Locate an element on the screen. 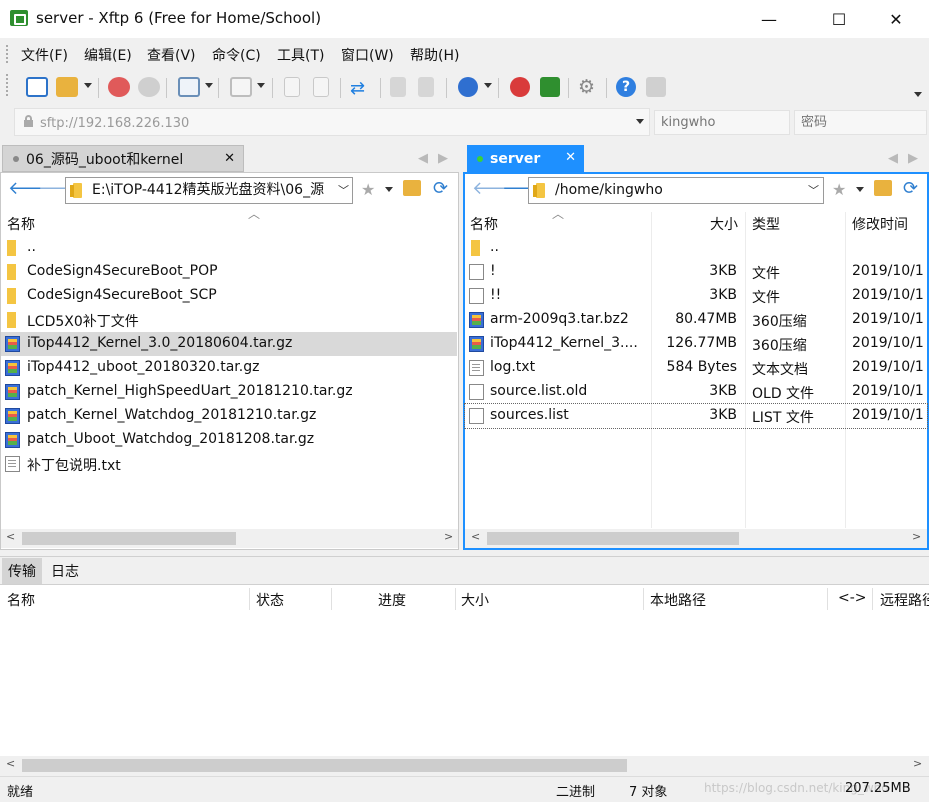 The height and width of the screenshot is (802, 929). remote-file-row: !! 3KB 文件 2019/10/1 is located at coordinates (696, 296).